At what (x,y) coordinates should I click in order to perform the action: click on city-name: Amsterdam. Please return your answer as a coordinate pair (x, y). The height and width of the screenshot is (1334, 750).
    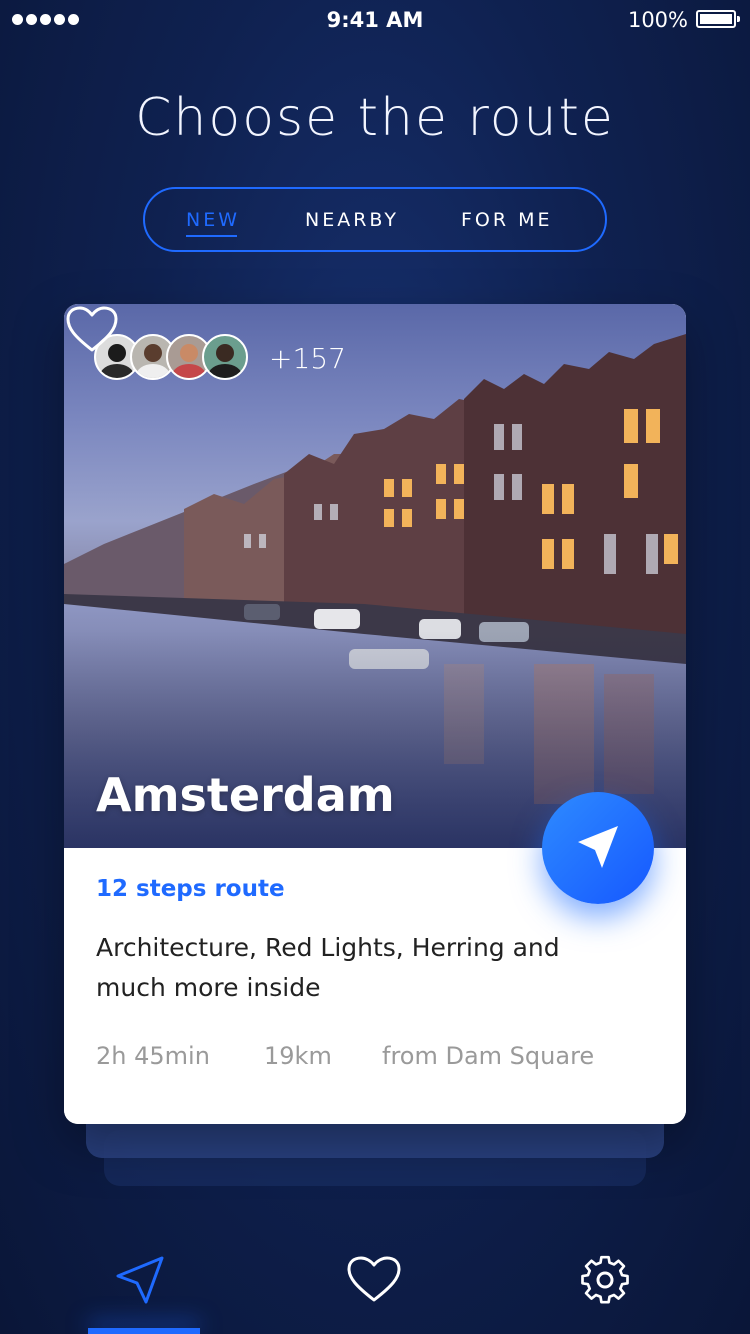
    Looking at the image, I should click on (245, 795).